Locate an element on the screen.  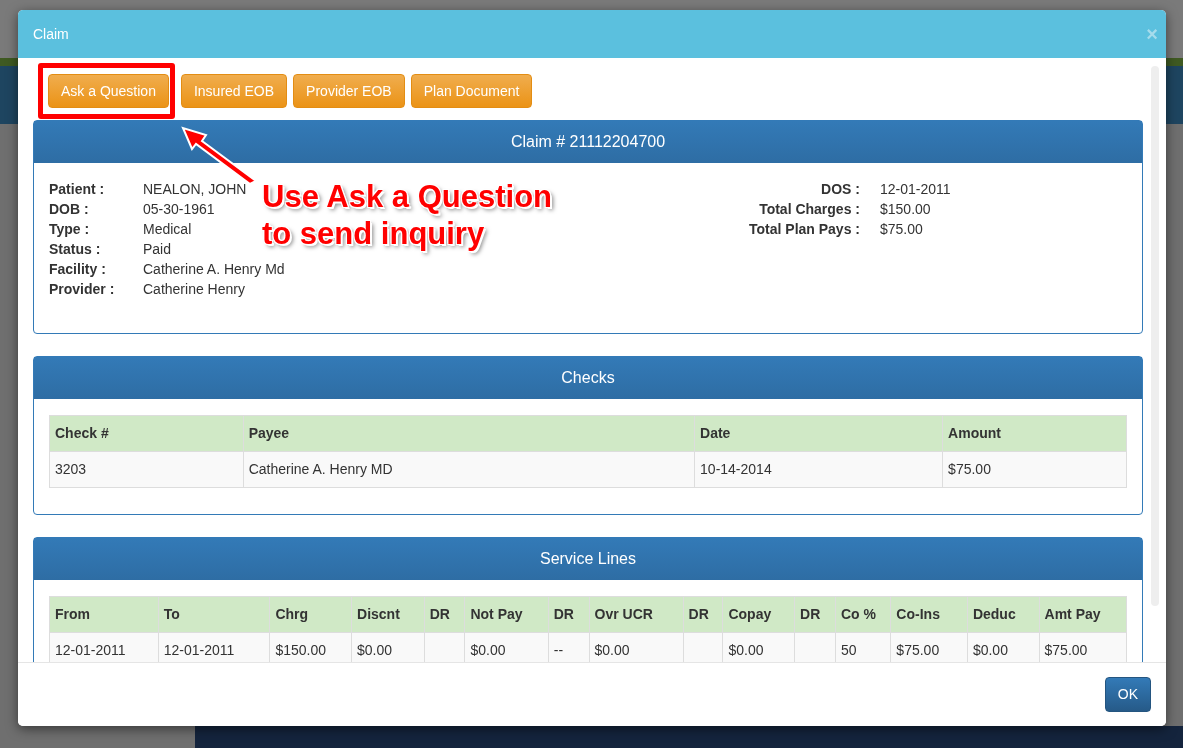
table-cell: Catherine A. Henry MD is located at coordinates (320, 469).